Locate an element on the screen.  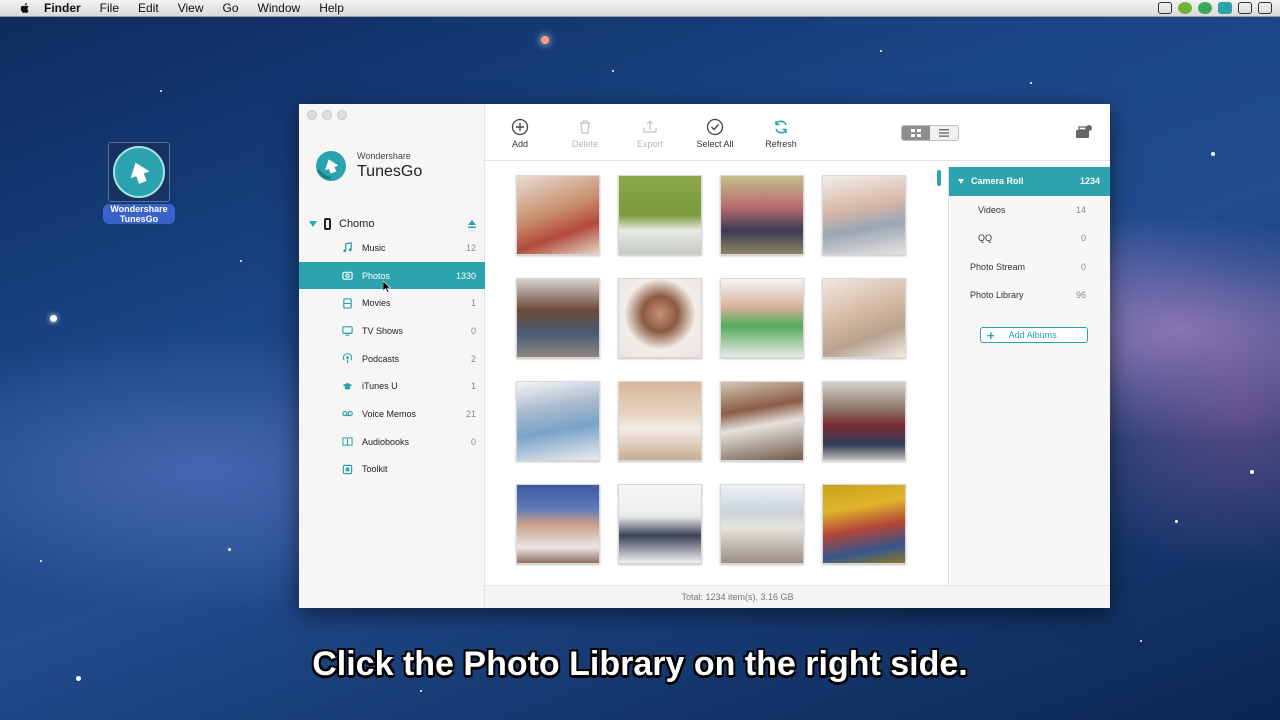
grid-view-icon is located at coordinates (916, 133).